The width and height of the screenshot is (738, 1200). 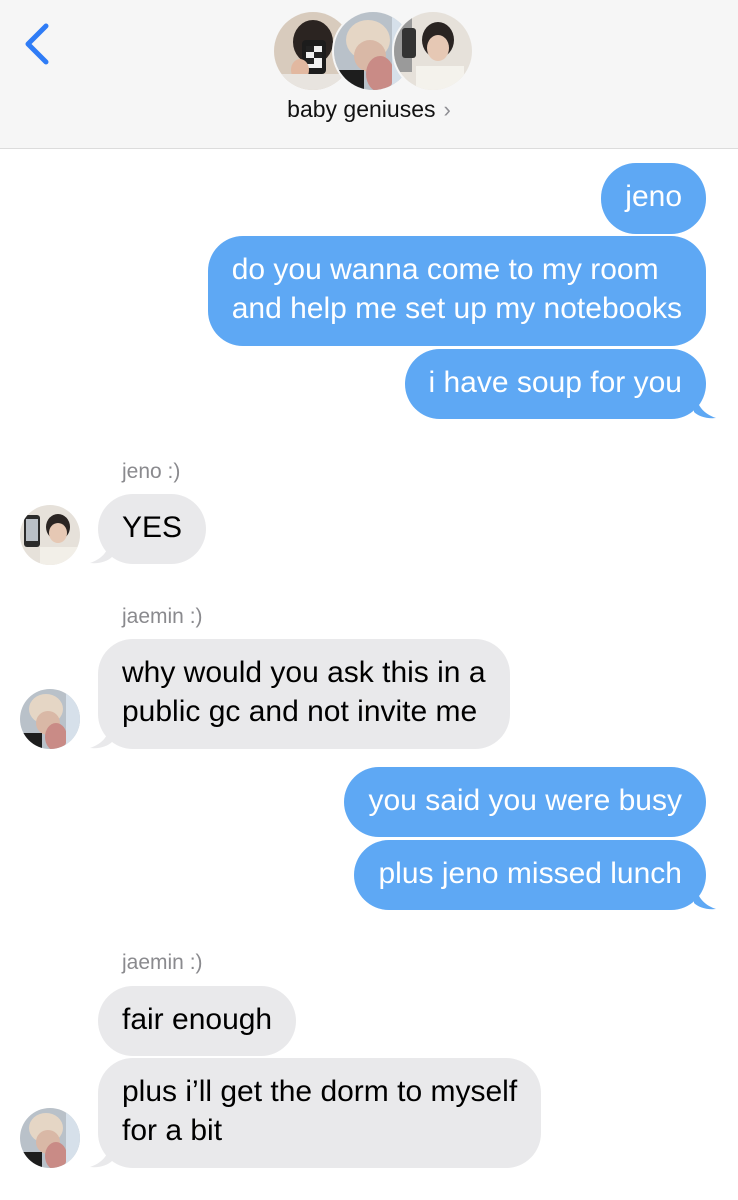 I want to click on message-bubble-outgoing: jeno, so click(x=653, y=198).